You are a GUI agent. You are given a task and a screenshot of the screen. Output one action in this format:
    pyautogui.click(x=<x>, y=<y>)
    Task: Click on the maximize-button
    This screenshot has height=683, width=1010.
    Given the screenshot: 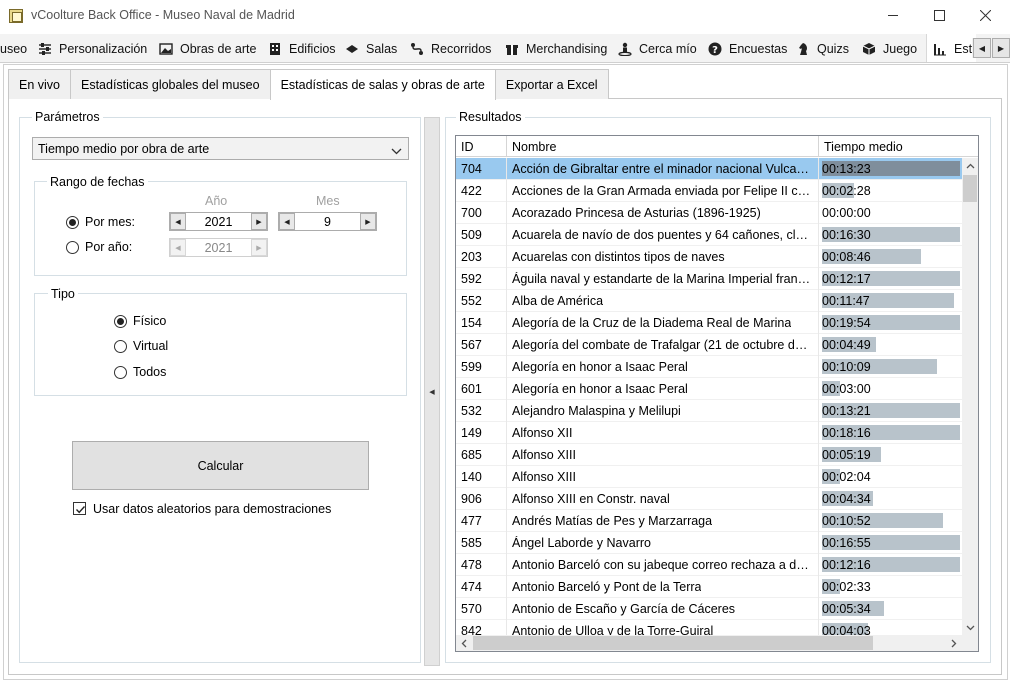 What is the action you would take?
    pyautogui.click(x=939, y=15)
    